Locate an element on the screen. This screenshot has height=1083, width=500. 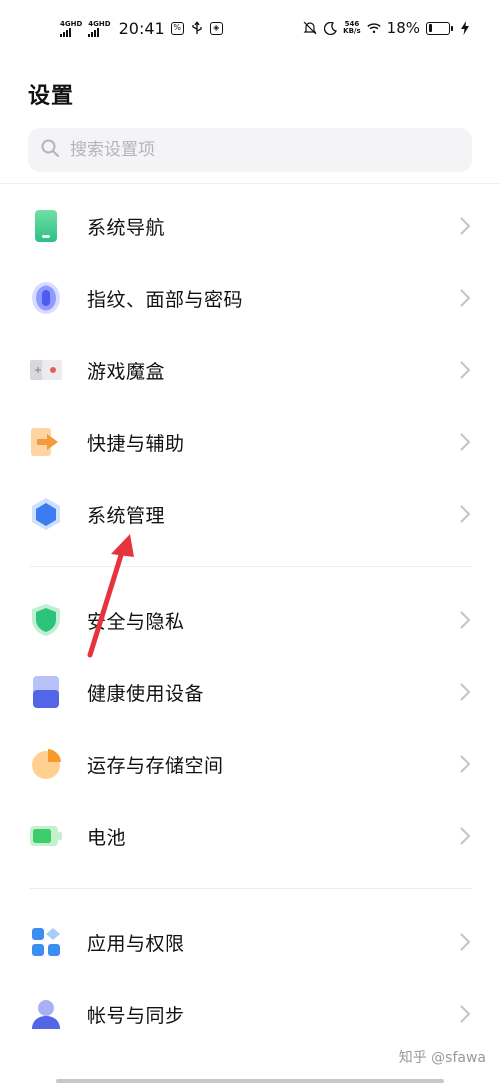
settings-item-label: 系统管理 is located at coordinates (126, 515).